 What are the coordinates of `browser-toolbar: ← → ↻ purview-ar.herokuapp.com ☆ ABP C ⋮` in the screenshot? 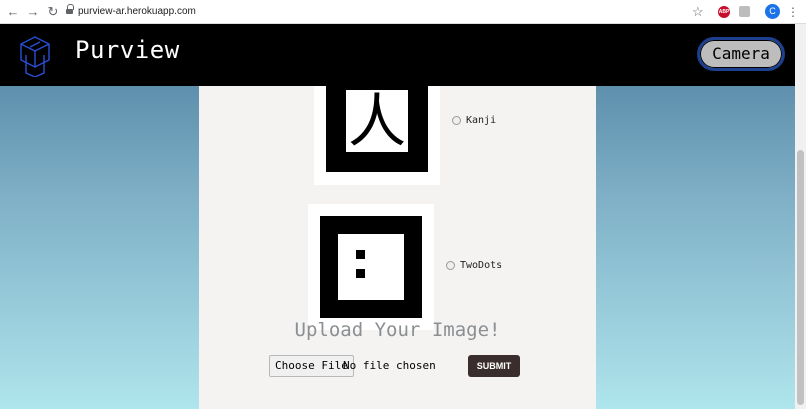 It's located at (403, 12).